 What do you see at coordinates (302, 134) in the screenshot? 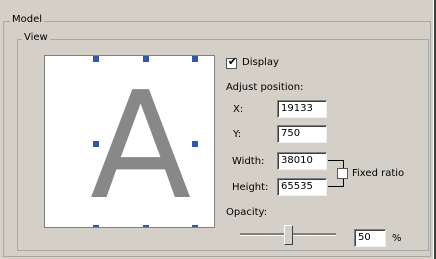
I see `y-input: 750` at bounding box center [302, 134].